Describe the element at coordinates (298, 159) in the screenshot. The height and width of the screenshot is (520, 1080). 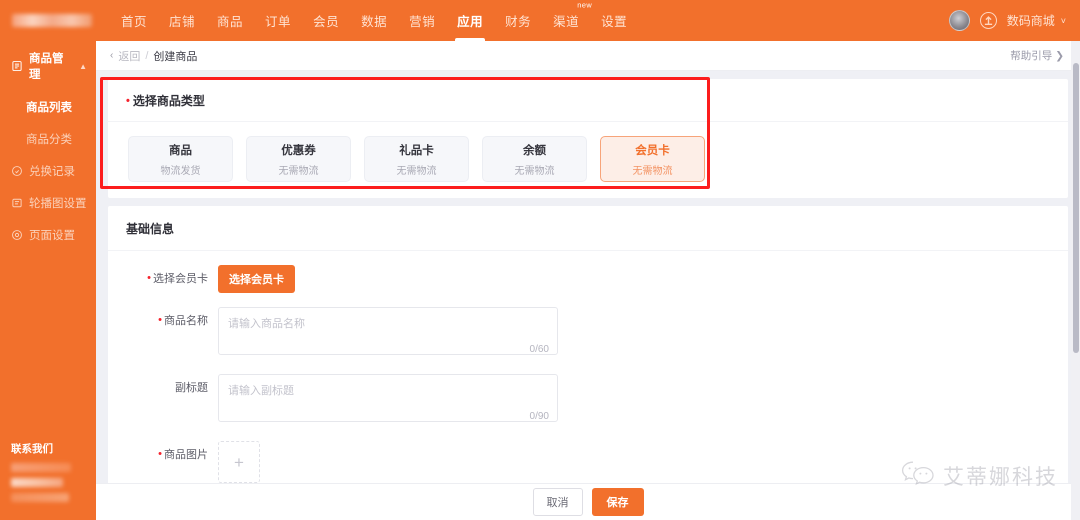
I see `type-card-coupon: 优惠券 无需物流` at that location.